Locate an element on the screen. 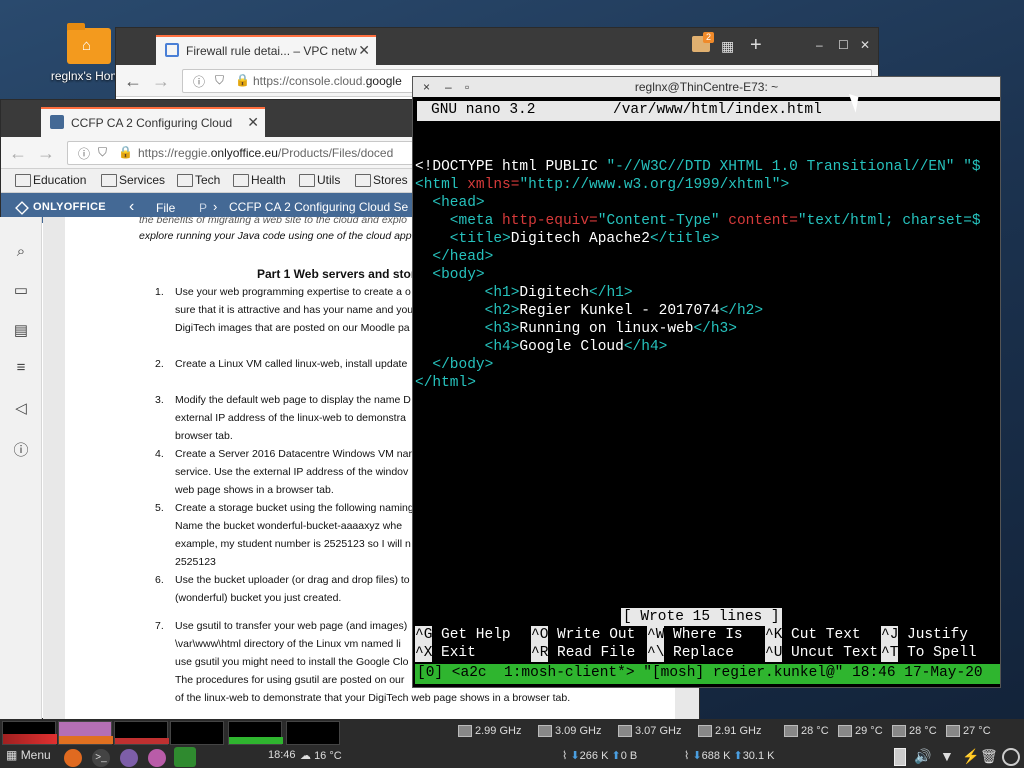  wifi-icon: ▼ is located at coordinates (947, 756).